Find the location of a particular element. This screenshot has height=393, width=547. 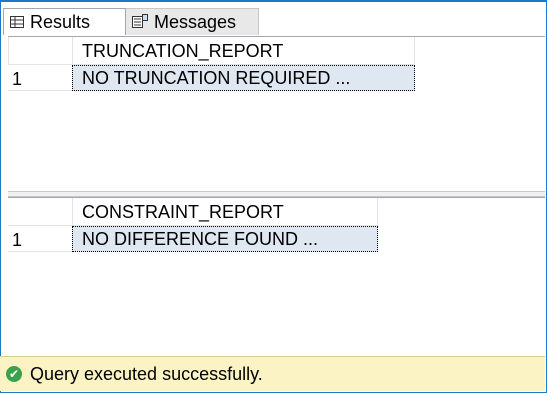

tab-results: Results is located at coordinates (64, 21).